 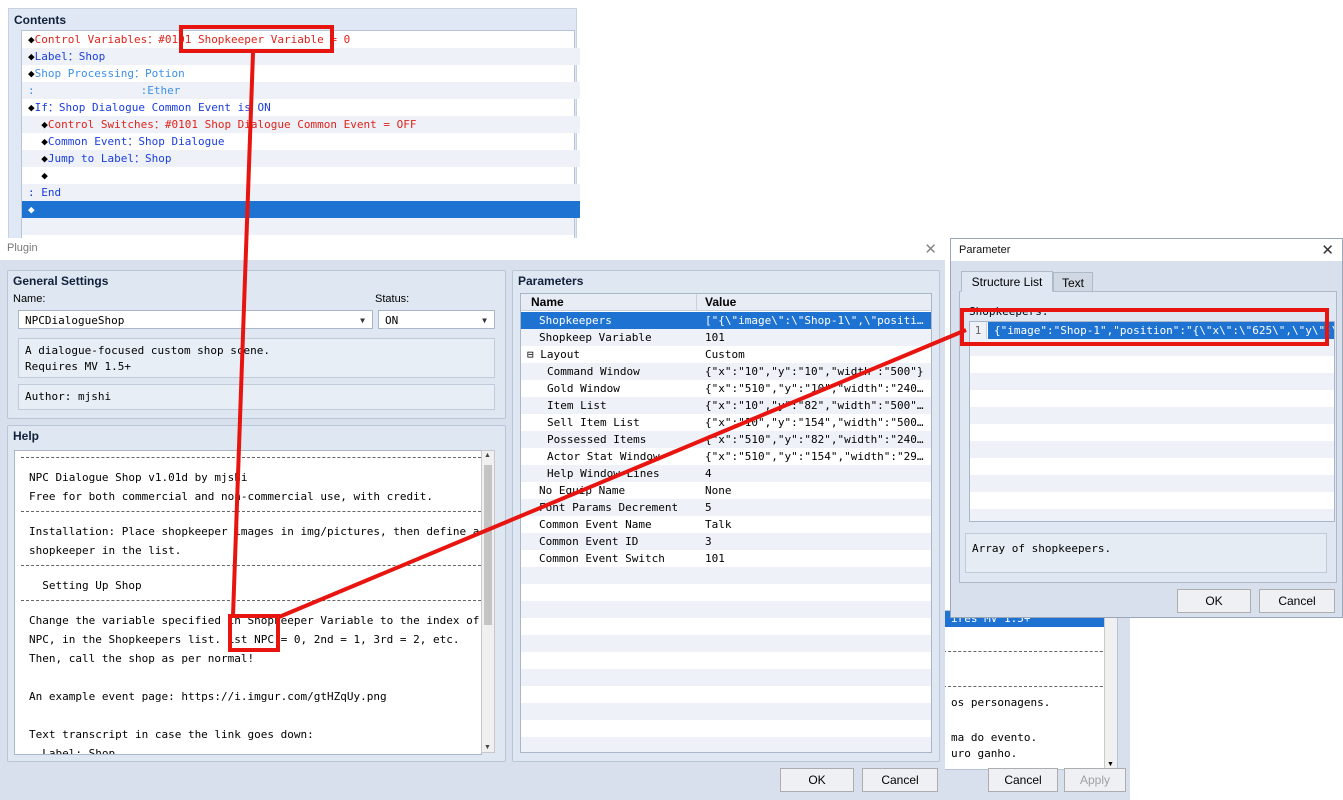 I want to click on parameter-value: 5, so click(x=708, y=507).